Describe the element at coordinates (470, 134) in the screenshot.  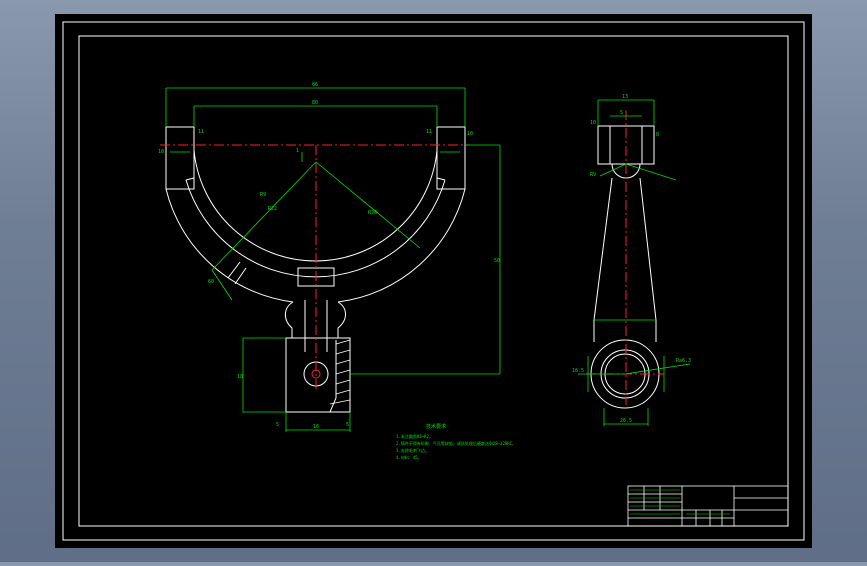
I see `dim-right-height: 10` at that location.